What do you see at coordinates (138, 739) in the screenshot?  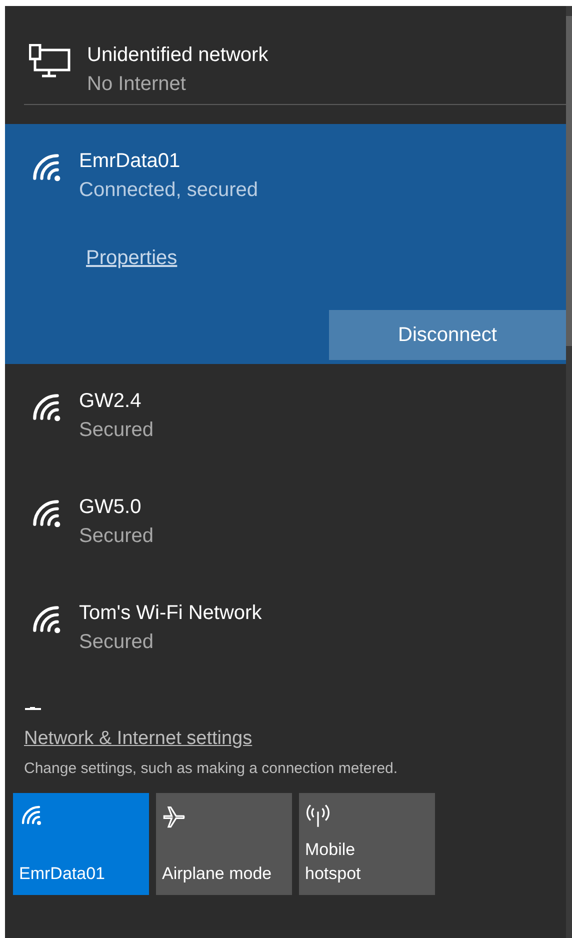 I see `settings-link: Network & Internet settings` at bounding box center [138, 739].